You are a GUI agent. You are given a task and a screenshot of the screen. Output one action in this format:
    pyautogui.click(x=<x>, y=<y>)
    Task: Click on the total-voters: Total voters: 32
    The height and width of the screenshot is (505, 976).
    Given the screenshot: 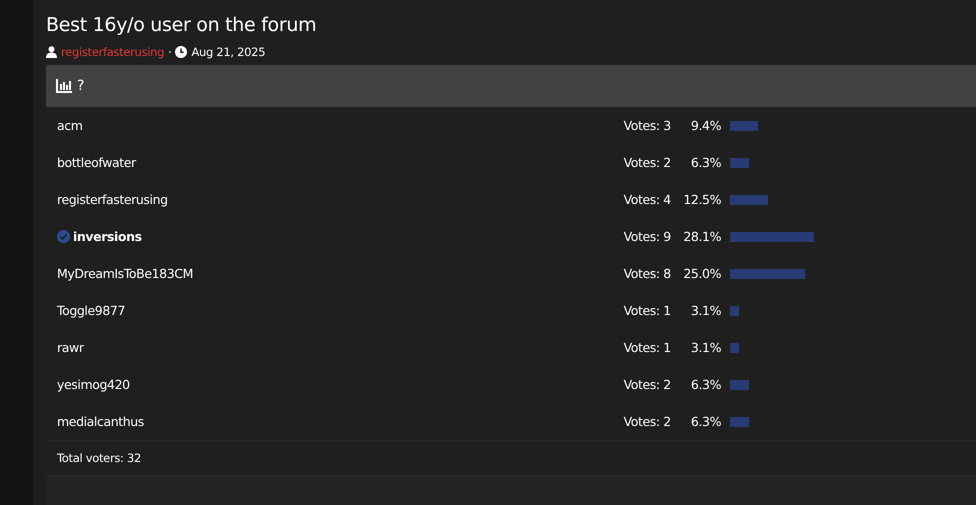 What is the action you would take?
    pyautogui.click(x=99, y=458)
    